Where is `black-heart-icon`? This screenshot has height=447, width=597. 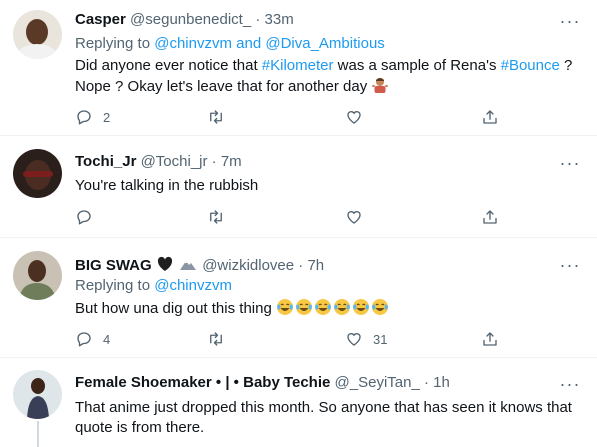 black-heart-icon is located at coordinates (165, 264).